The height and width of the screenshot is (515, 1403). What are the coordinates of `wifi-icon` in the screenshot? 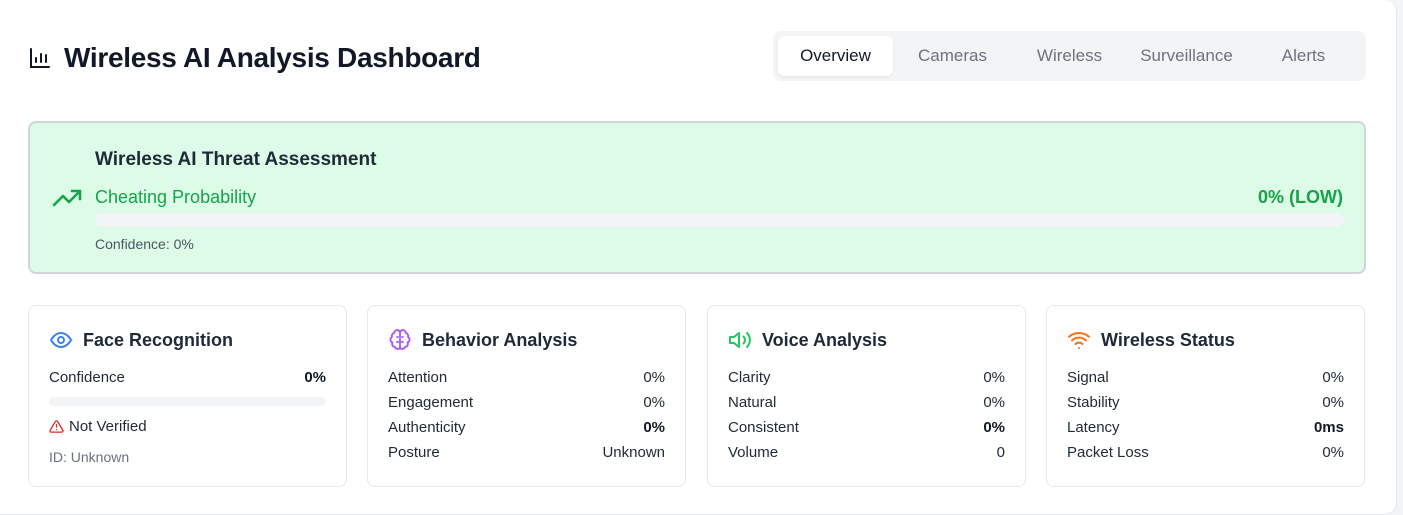 It's located at (1079, 340).